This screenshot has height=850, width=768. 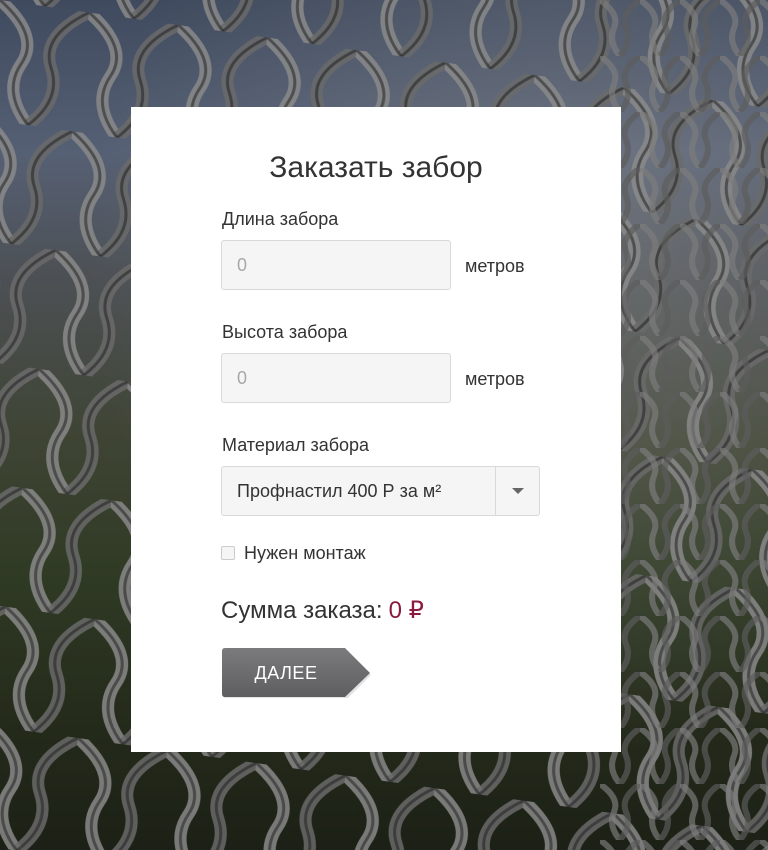 What do you see at coordinates (336, 265) in the screenshot?
I see `length-input` at bounding box center [336, 265].